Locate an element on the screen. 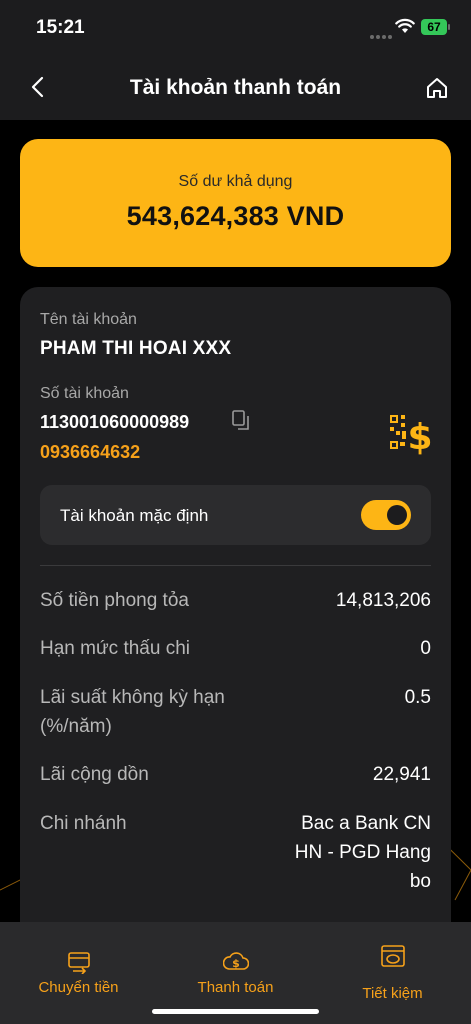 This screenshot has width=471, height=1024. default-account-toggle is located at coordinates (386, 515).